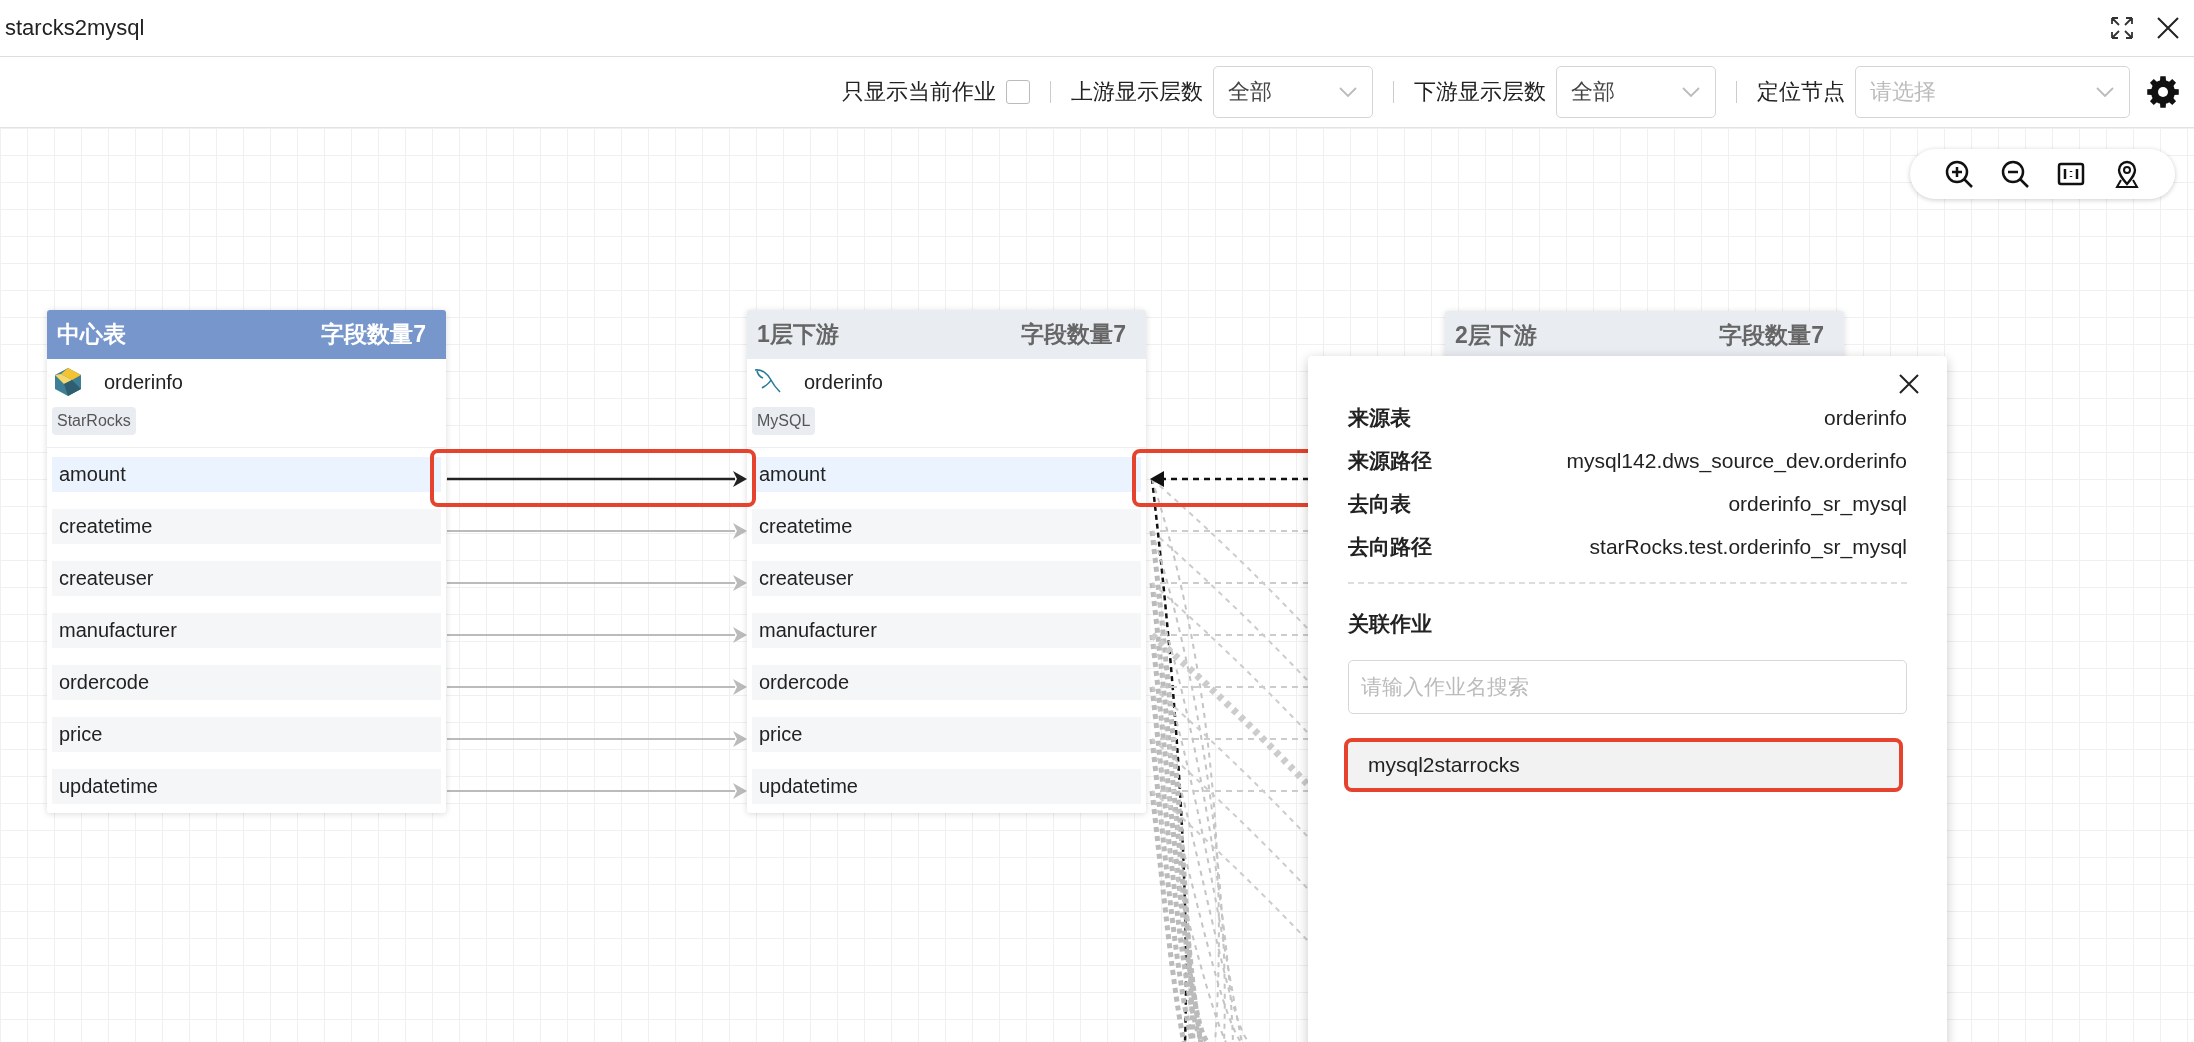 This screenshot has width=2194, height=1042. Describe the element at coordinates (1909, 384) in the screenshot. I see `close-icon` at that location.